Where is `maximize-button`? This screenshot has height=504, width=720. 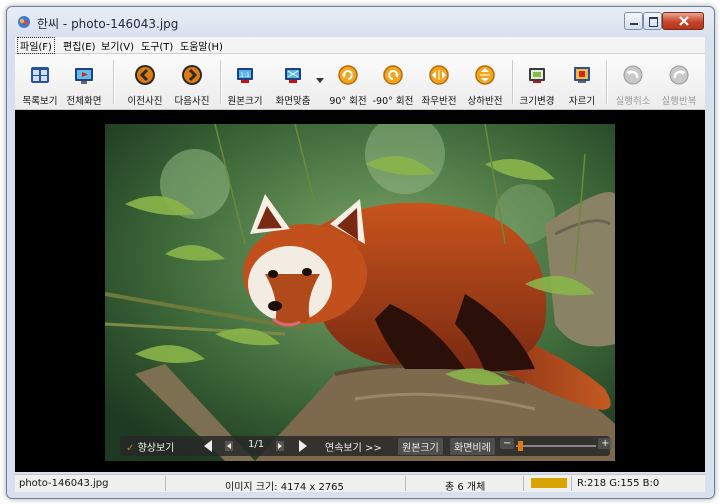
maximize-button is located at coordinates (652, 21).